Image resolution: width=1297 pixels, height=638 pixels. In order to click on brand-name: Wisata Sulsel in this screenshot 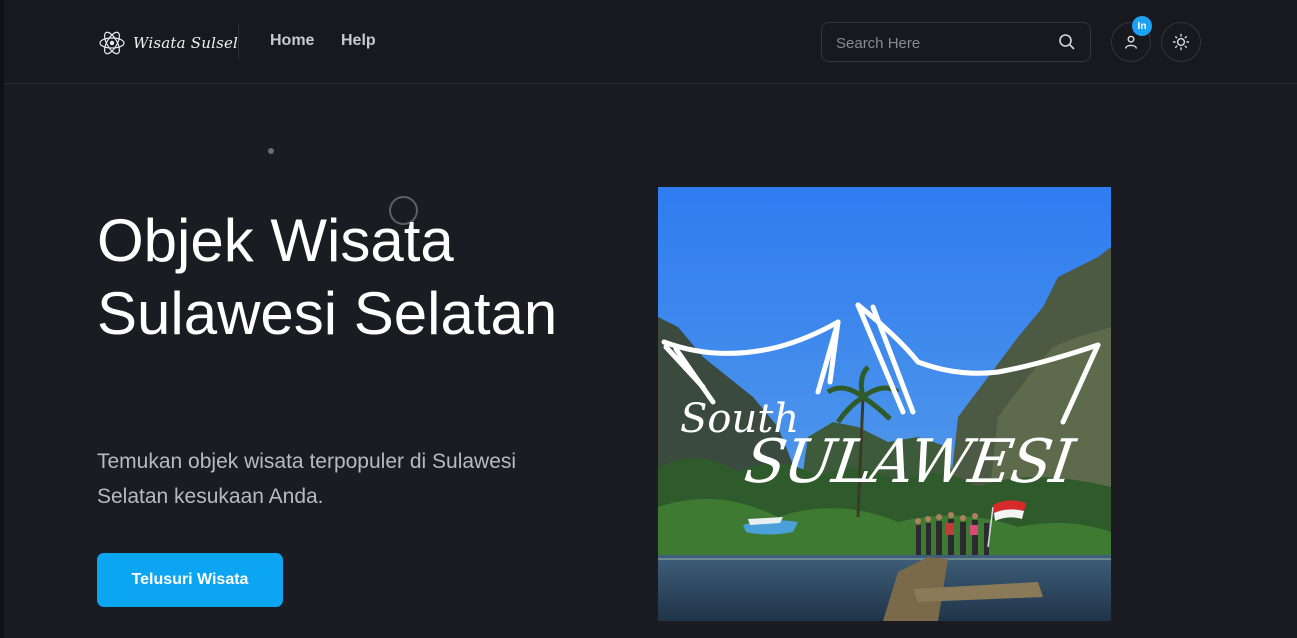, I will do `click(186, 43)`.